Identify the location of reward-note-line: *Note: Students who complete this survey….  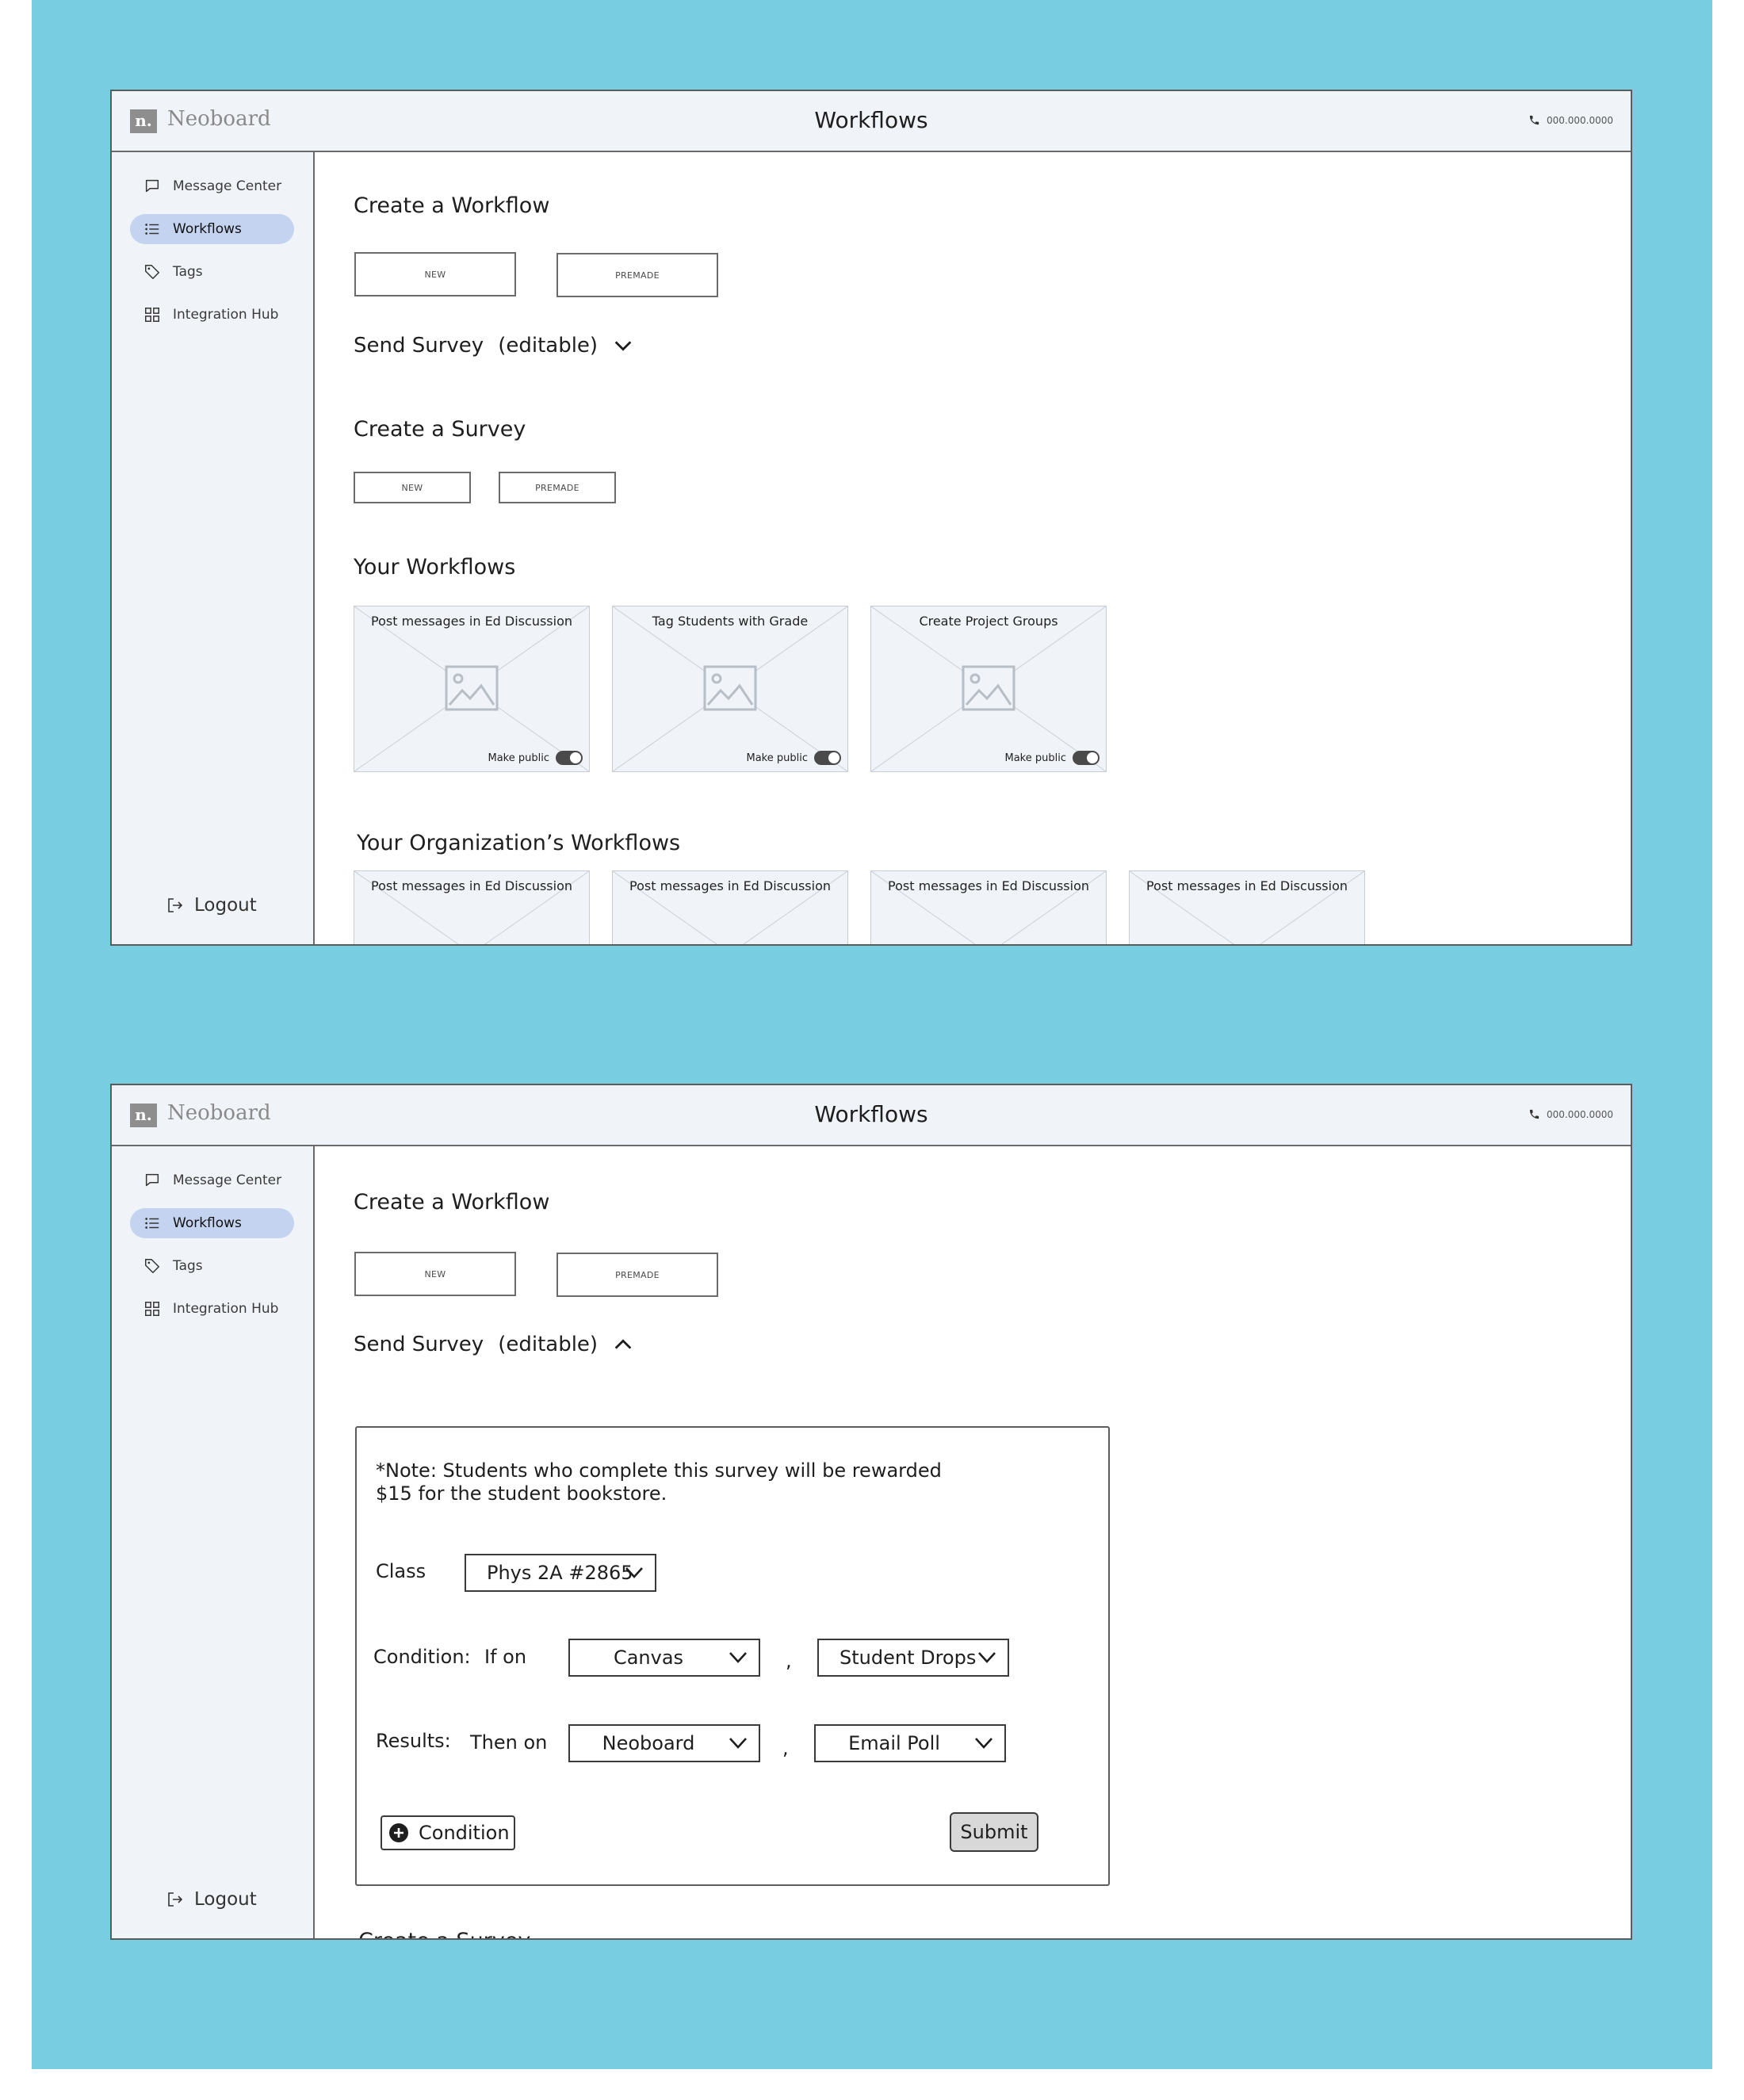
(659, 1470).